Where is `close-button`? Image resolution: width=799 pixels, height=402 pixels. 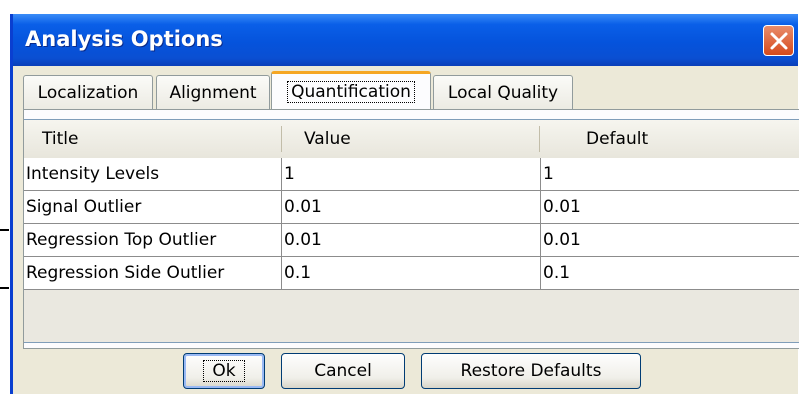 close-button is located at coordinates (778, 40).